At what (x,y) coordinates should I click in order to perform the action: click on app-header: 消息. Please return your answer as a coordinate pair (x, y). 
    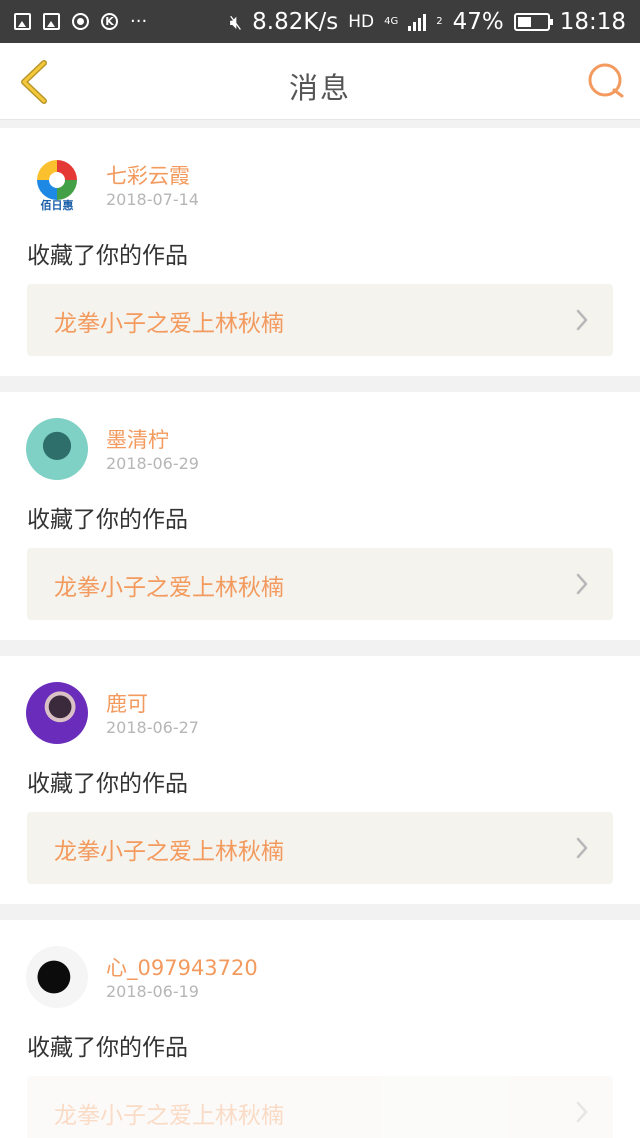
    Looking at the image, I should click on (320, 81).